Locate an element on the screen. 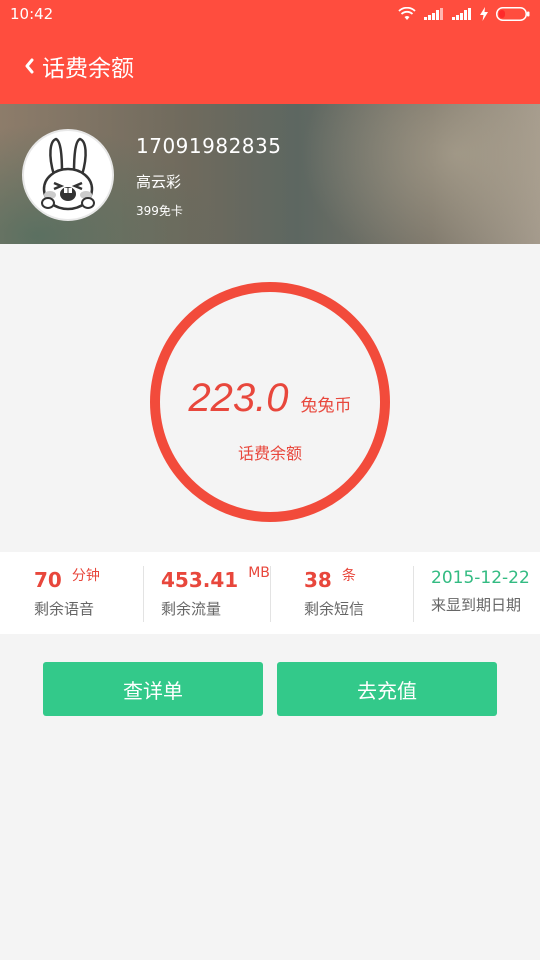 The image size is (540, 960). back-button is located at coordinates (29, 66).